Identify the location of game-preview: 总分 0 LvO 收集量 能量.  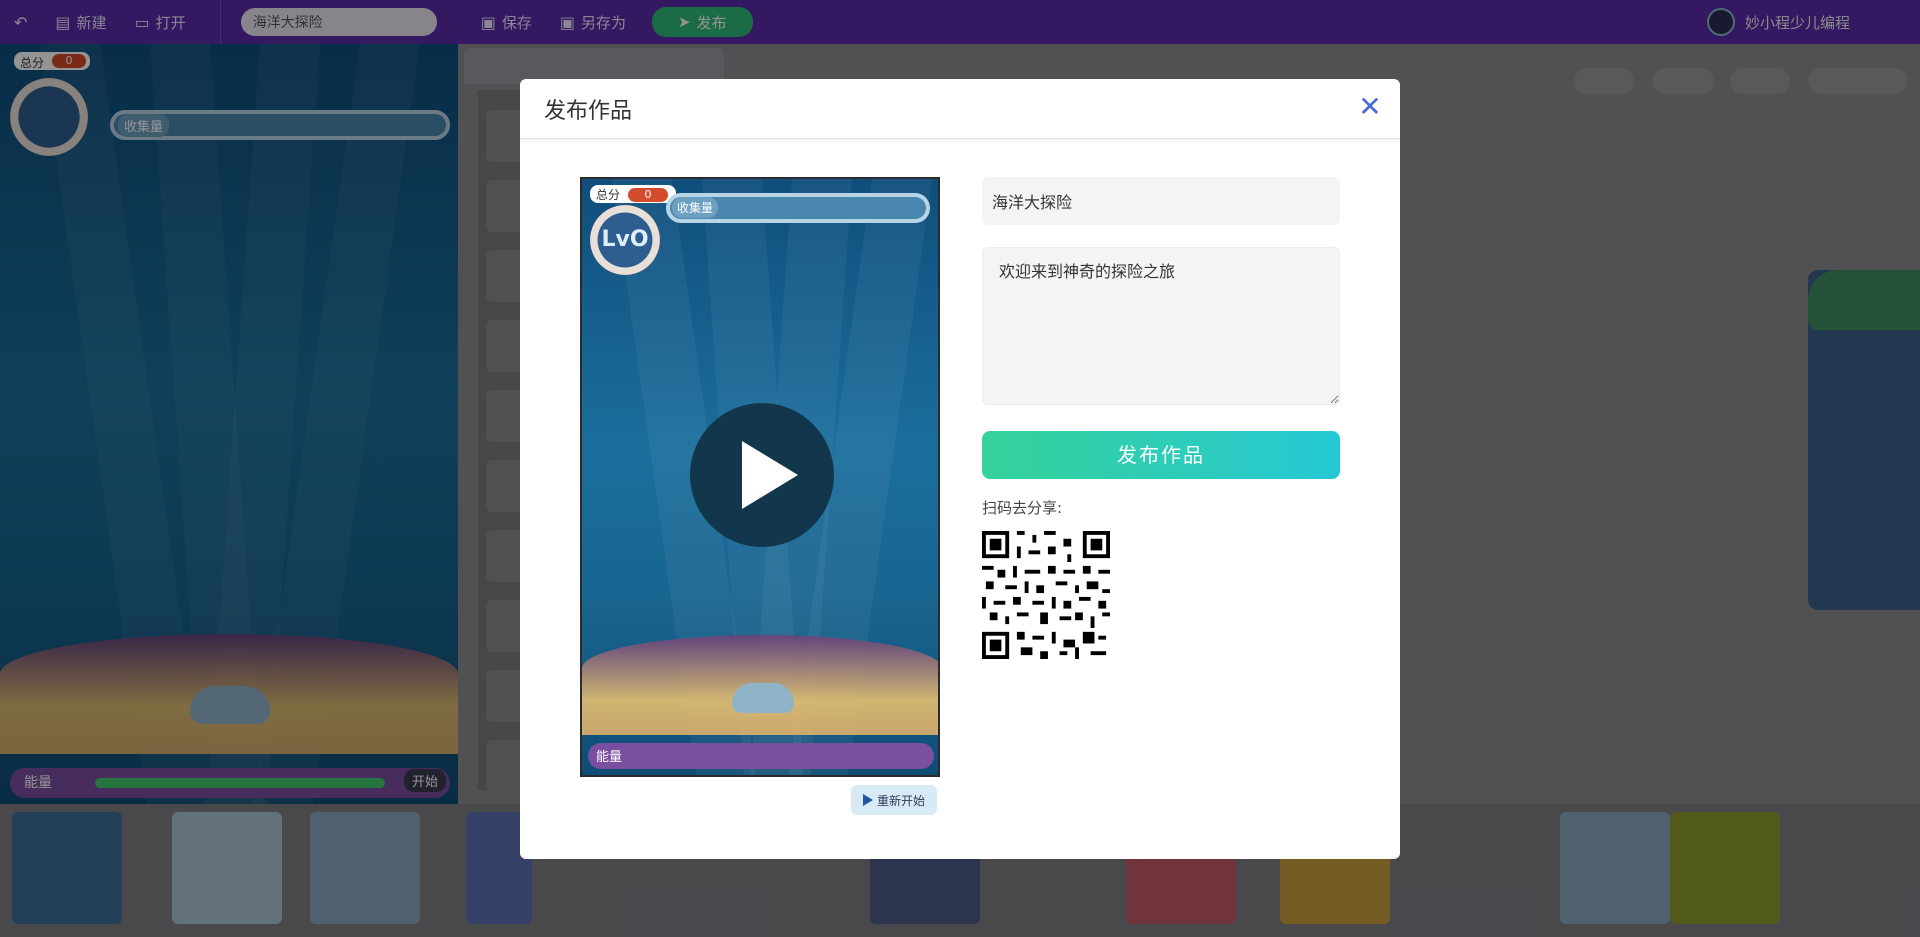
(760, 477).